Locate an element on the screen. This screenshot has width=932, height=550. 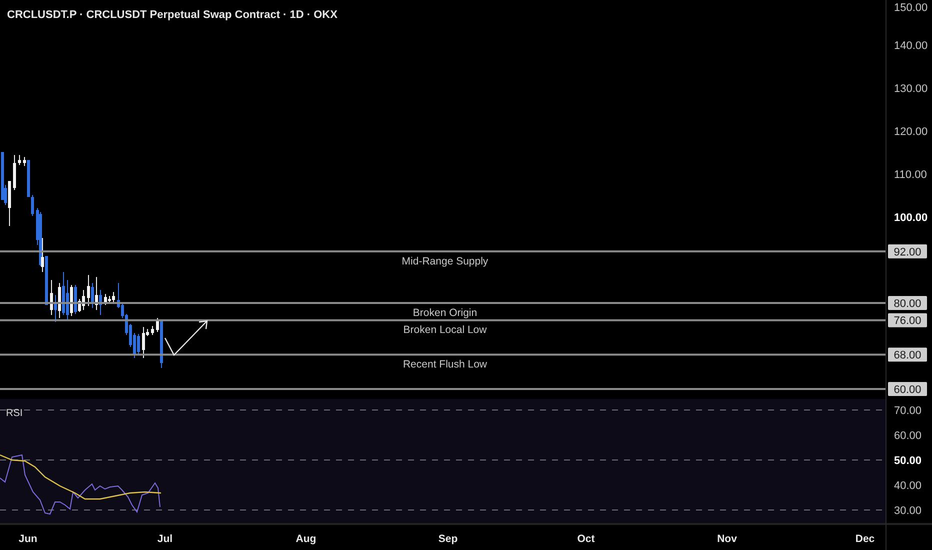
time-axis-label: Sep is located at coordinates (448, 539).